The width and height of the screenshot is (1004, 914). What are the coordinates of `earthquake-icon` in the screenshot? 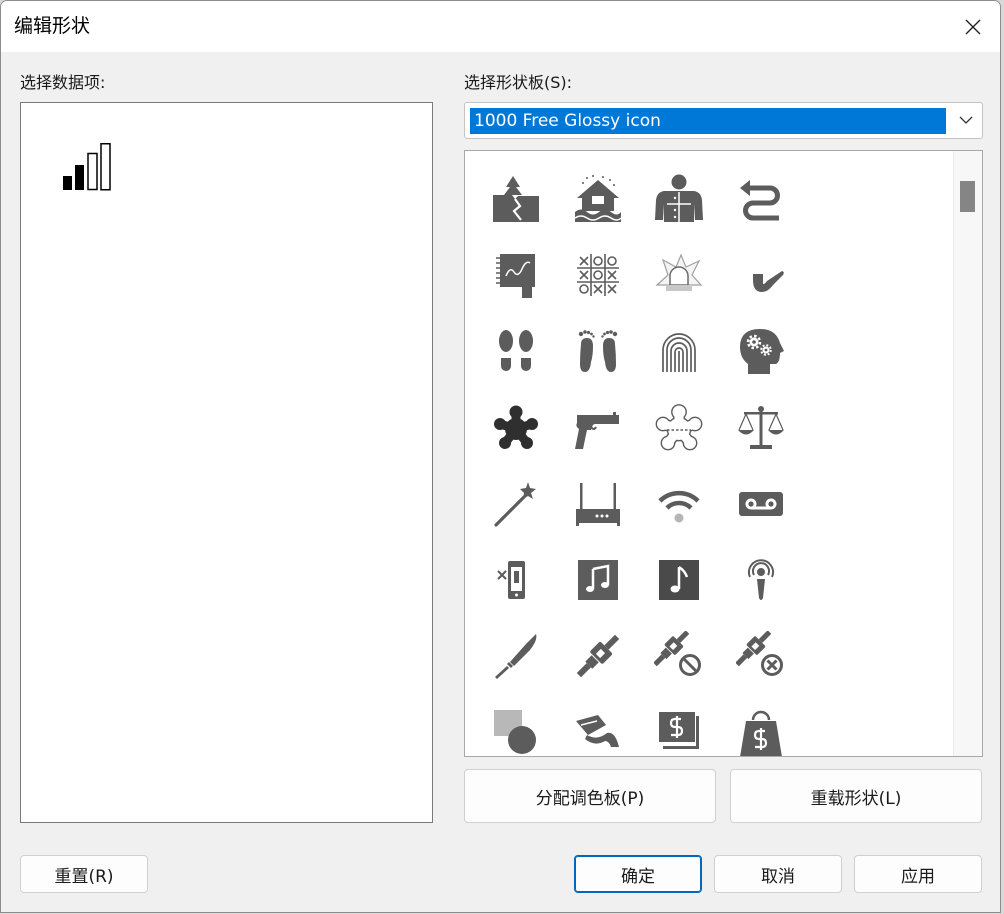 It's located at (516, 199).